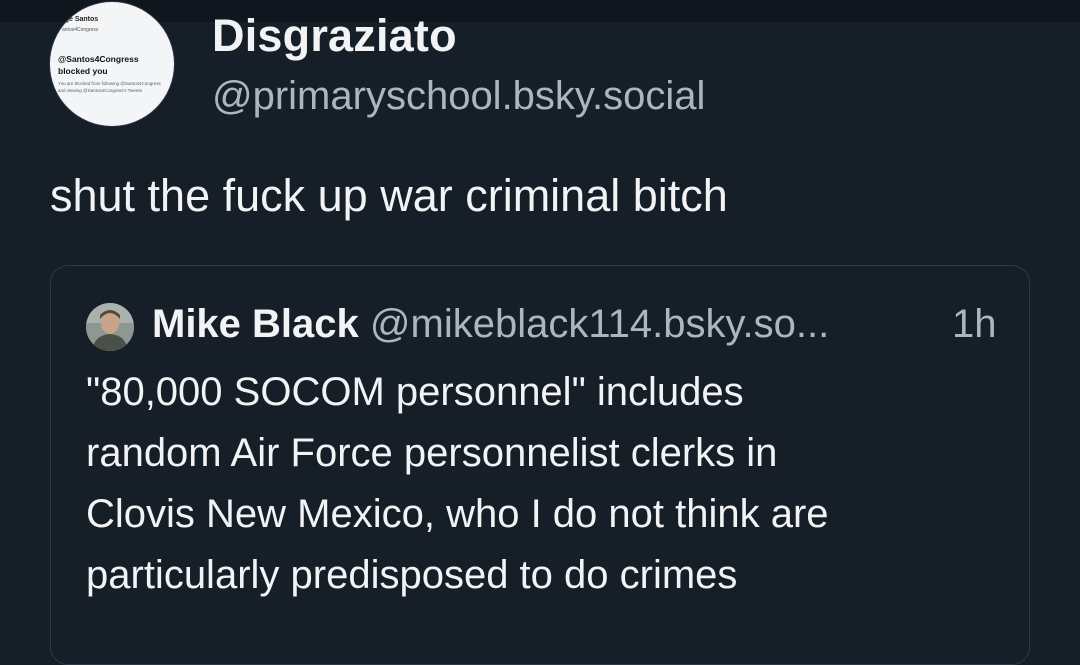  Describe the element at coordinates (334, 36) in the screenshot. I see `author-display-name: Disgraziato` at that location.